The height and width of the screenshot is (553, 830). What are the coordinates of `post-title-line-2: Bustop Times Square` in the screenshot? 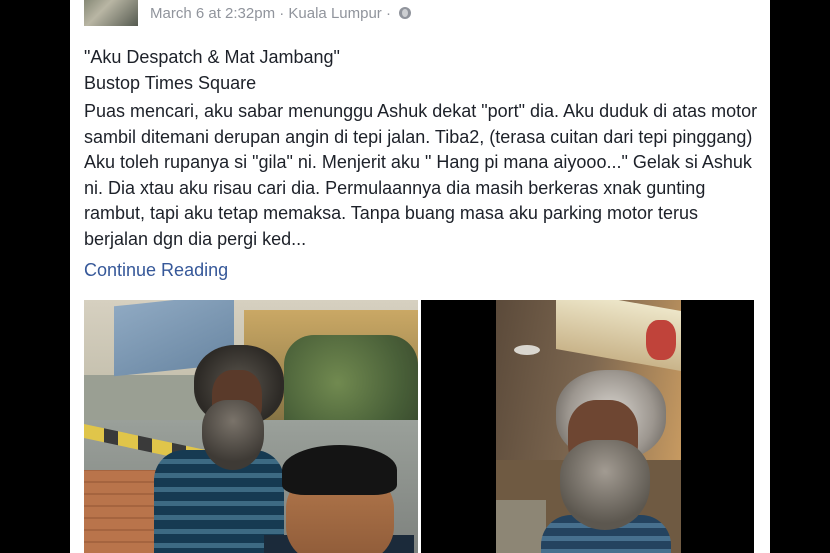 It's located at (170, 83).